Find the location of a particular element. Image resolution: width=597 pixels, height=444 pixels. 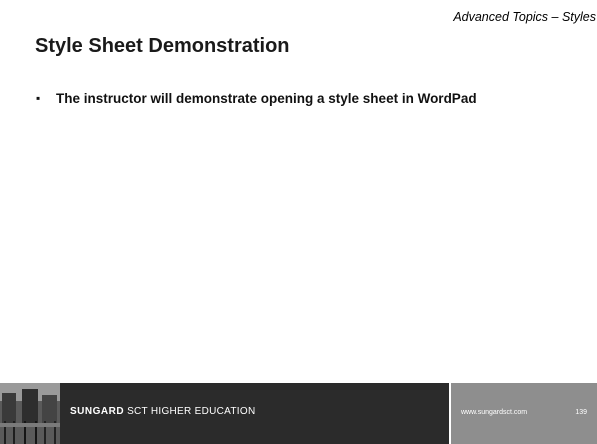

brand-name: SUNGARD is located at coordinates (97, 411).